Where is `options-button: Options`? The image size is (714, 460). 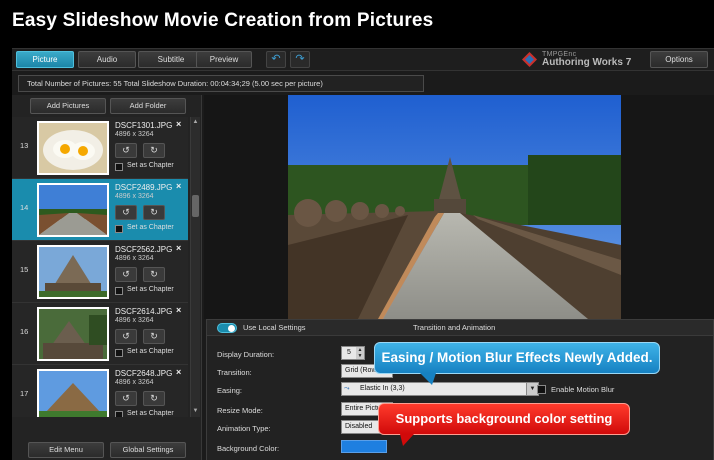
options-button: Options is located at coordinates (679, 59).